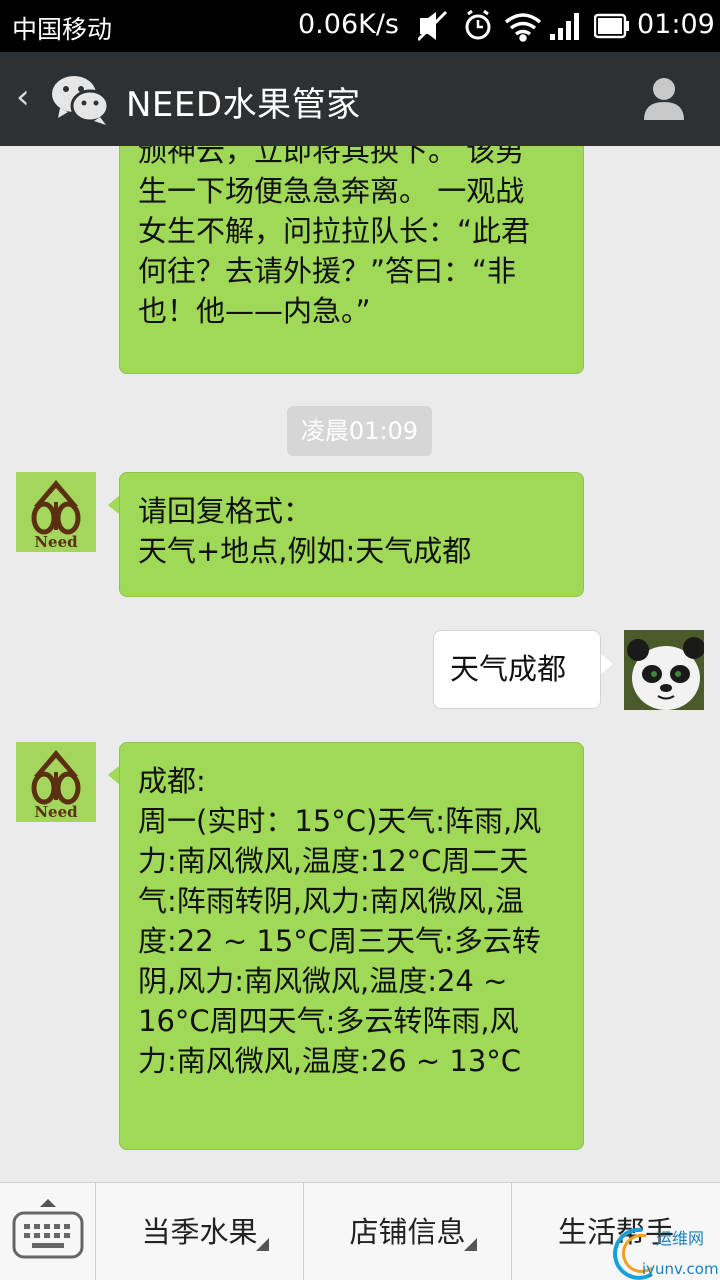  I want to click on svg-text: iyunv.com, so click(680, 1269).